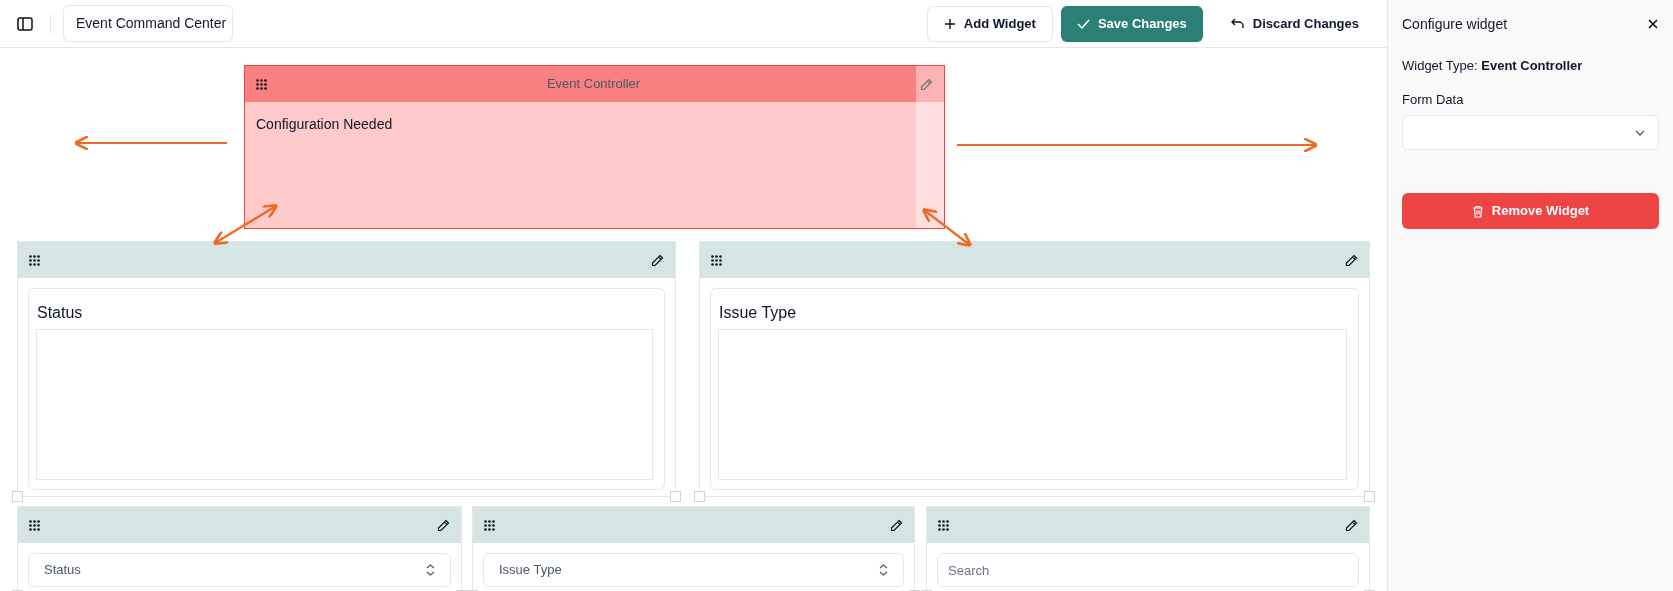 This screenshot has width=1673, height=591. I want to click on undo-icon, so click(1237, 23).